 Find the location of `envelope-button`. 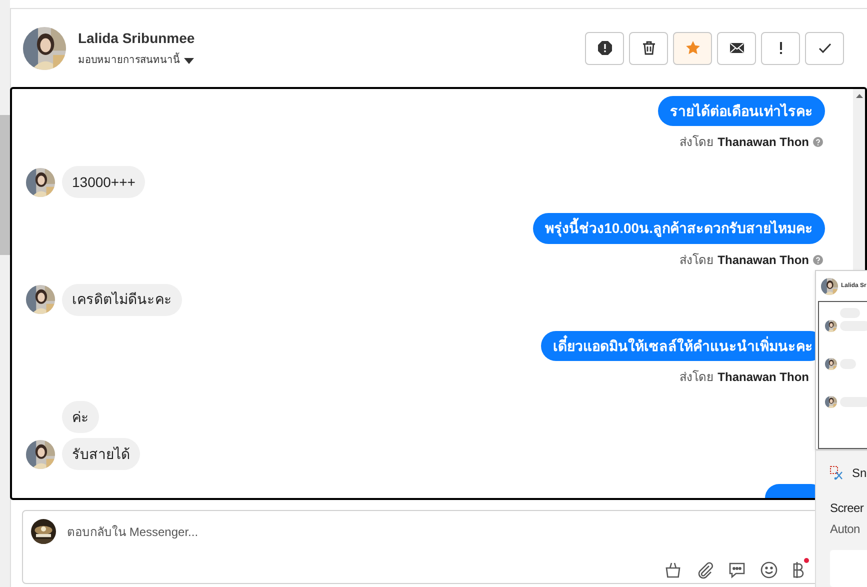

envelope-button is located at coordinates (736, 48).